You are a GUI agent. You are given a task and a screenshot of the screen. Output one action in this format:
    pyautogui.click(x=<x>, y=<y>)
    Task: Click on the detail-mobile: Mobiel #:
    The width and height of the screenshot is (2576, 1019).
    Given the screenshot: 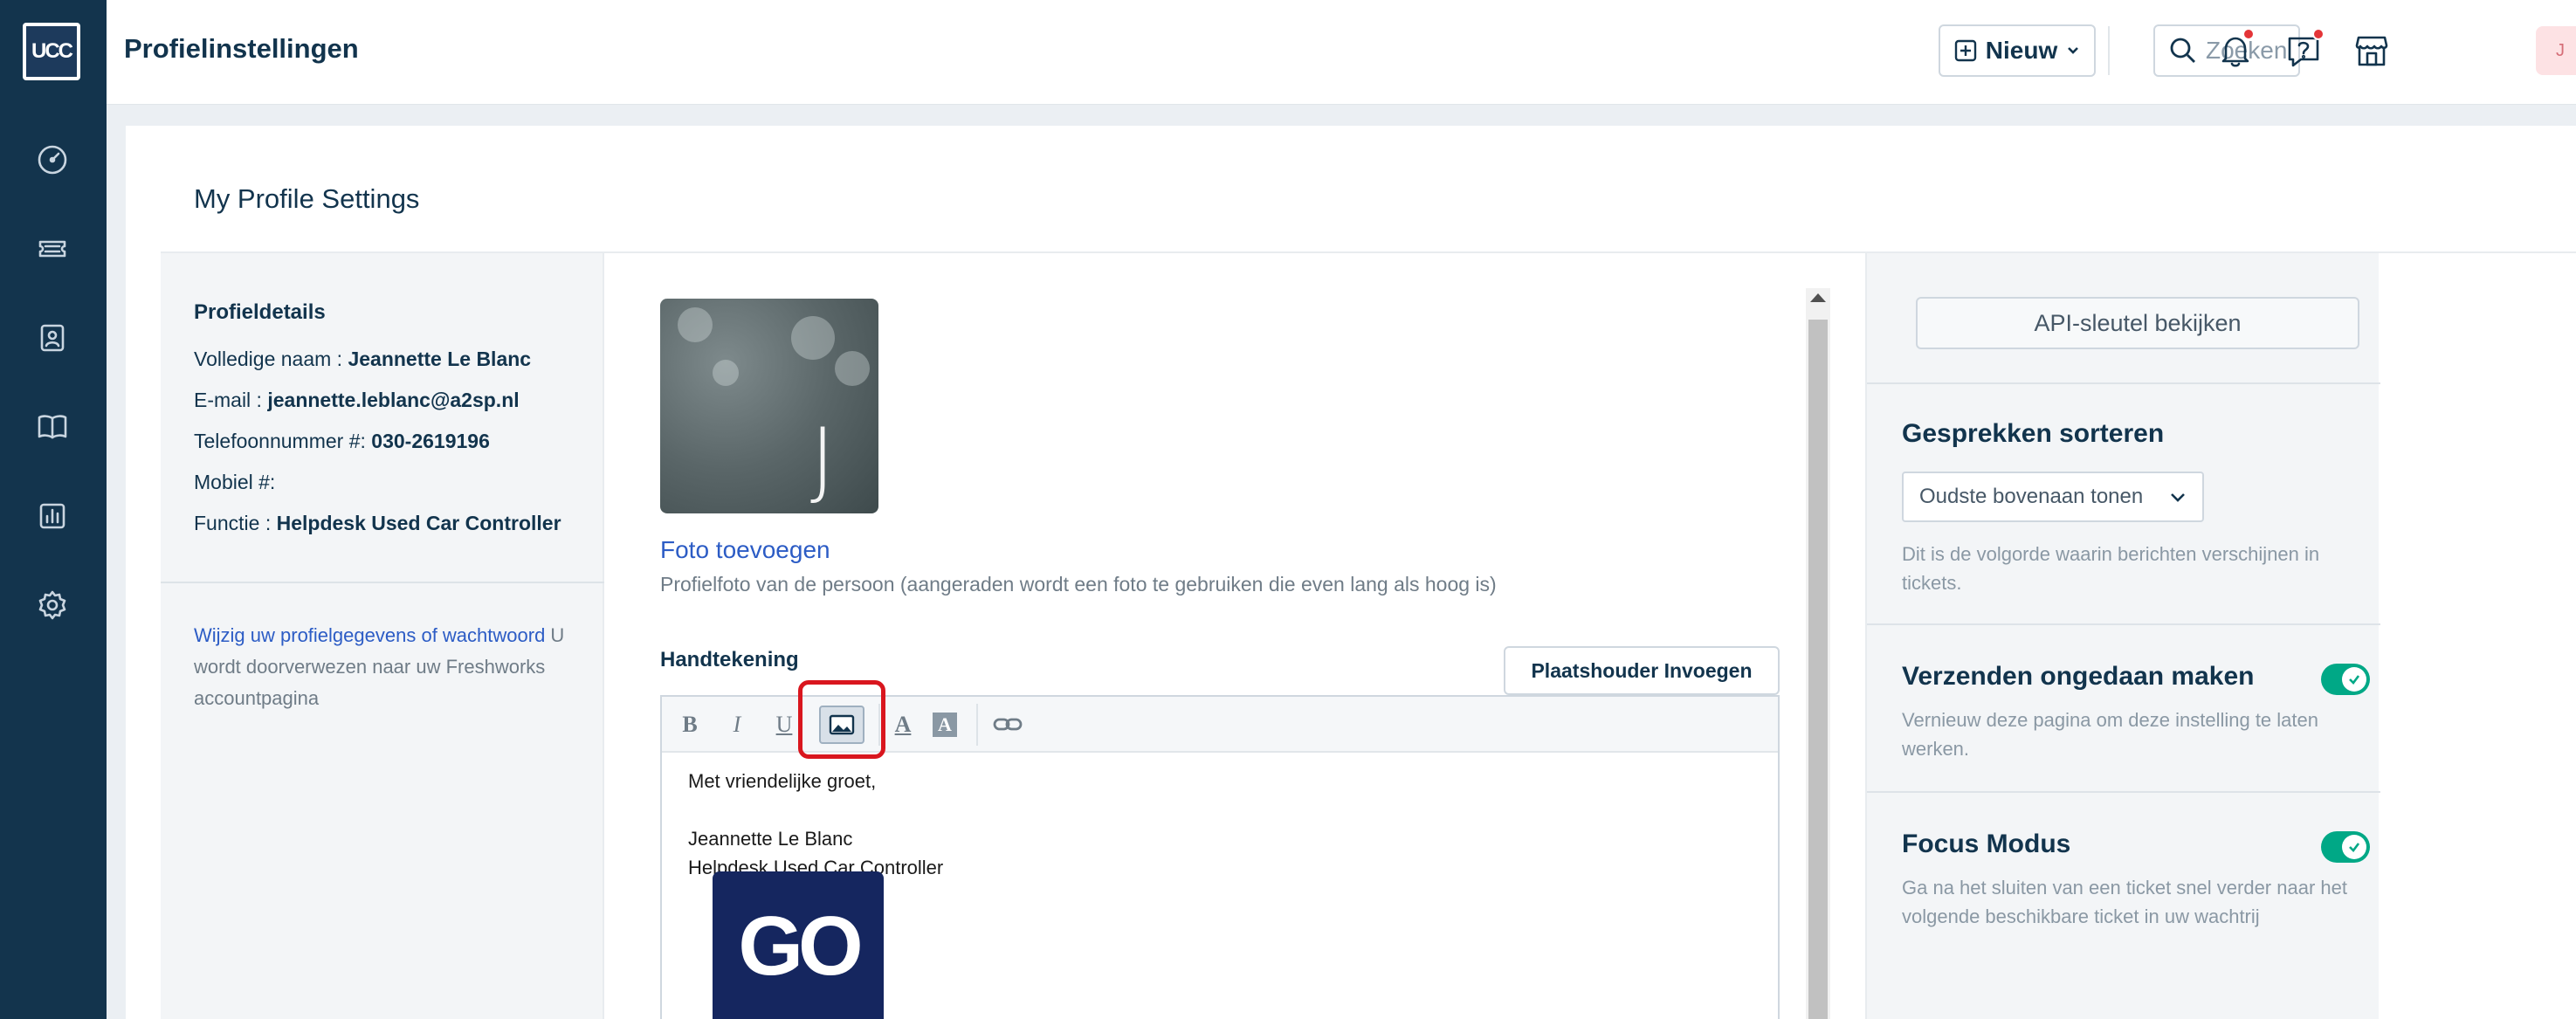 What is the action you would take?
    pyautogui.click(x=234, y=483)
    